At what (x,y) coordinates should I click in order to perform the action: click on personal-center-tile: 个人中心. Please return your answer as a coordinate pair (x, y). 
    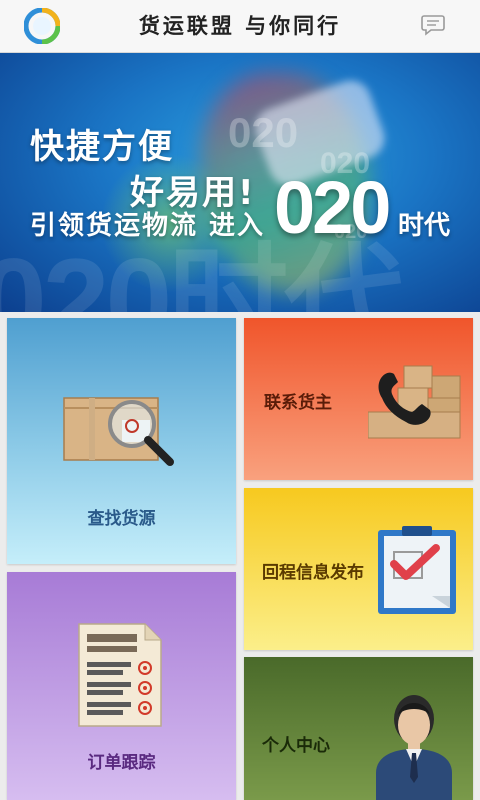
    Looking at the image, I should click on (358, 728).